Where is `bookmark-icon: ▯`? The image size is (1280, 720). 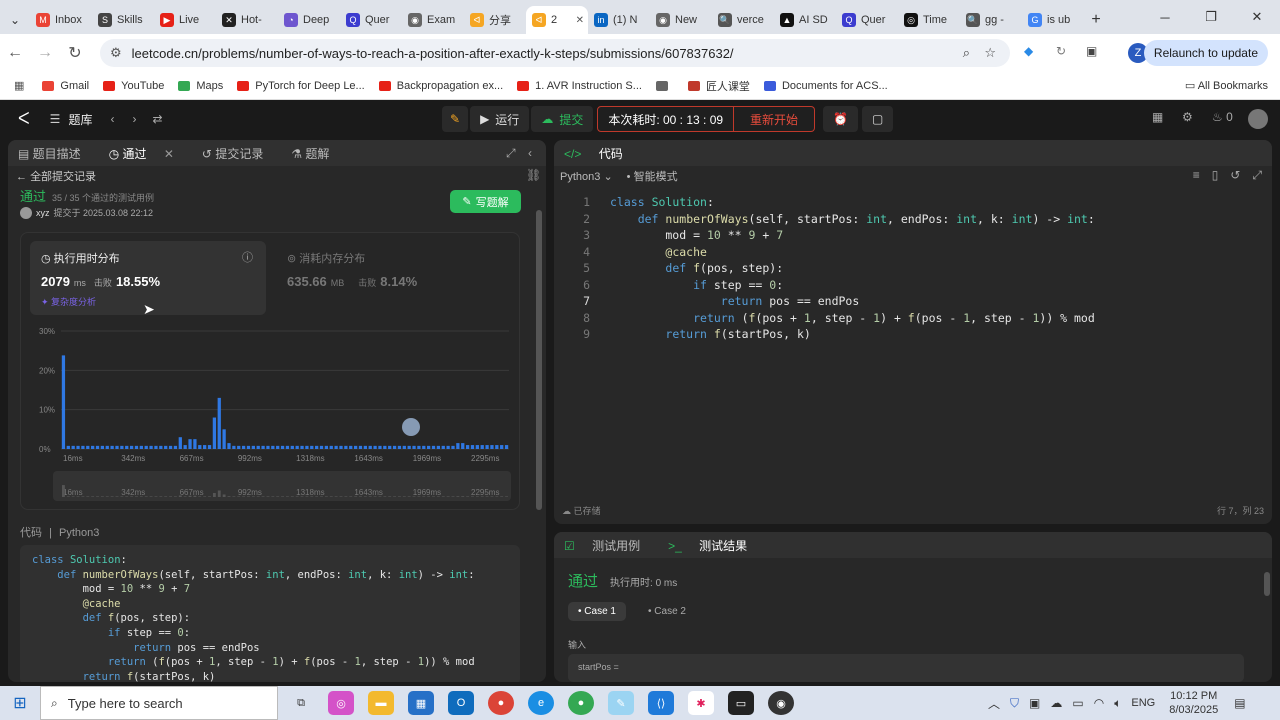
bookmark-icon: ▯ is located at coordinates (1215, 175).